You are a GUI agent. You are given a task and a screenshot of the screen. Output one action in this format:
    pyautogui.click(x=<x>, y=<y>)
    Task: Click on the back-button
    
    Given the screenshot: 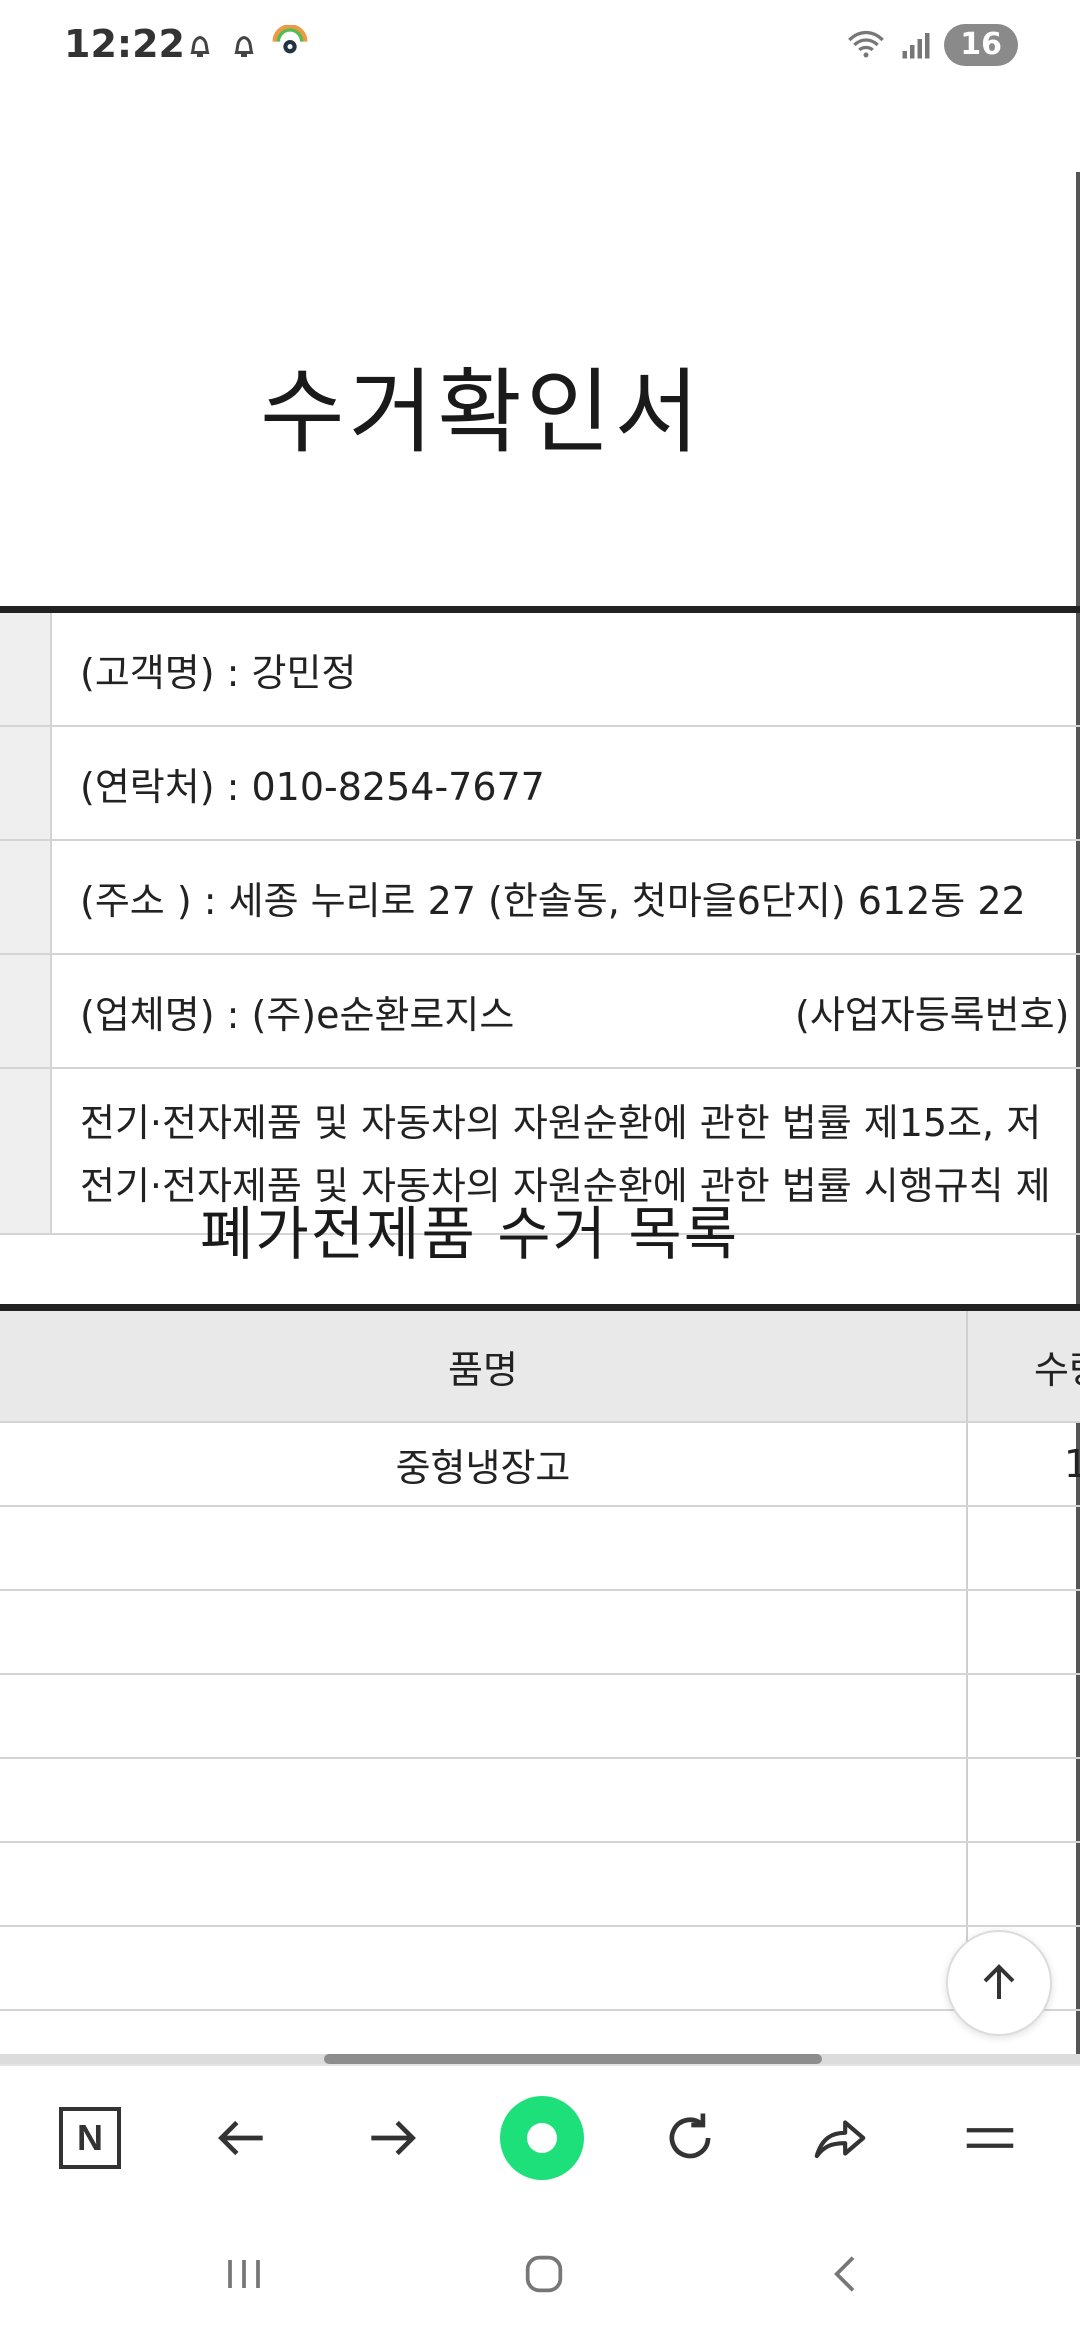 What is the action you would take?
    pyautogui.click(x=242, y=2138)
    